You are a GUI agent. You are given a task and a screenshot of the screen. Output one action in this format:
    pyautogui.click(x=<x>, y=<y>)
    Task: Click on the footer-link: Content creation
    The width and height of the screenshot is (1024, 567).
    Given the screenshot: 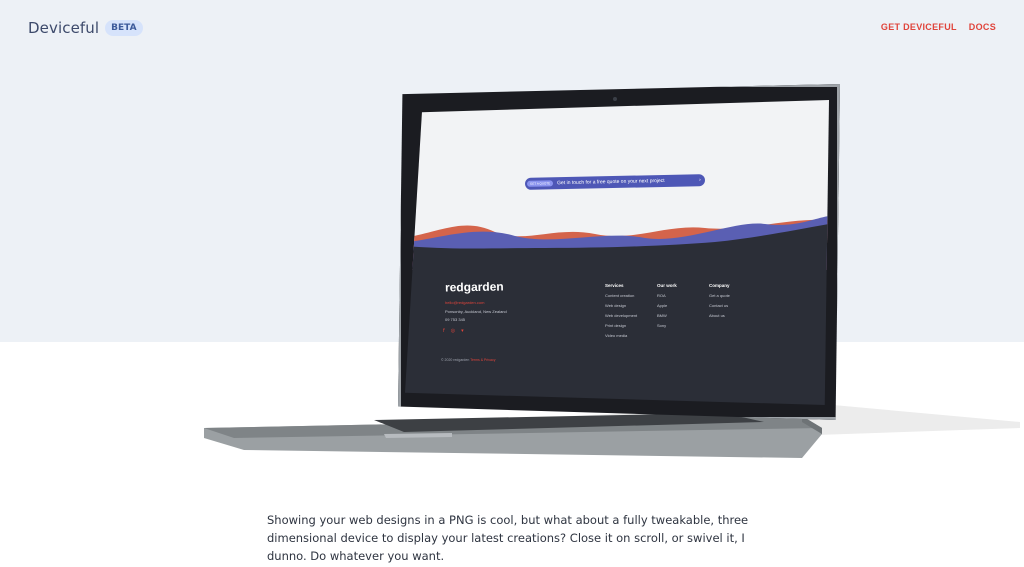 What is the action you would take?
    pyautogui.click(x=621, y=295)
    